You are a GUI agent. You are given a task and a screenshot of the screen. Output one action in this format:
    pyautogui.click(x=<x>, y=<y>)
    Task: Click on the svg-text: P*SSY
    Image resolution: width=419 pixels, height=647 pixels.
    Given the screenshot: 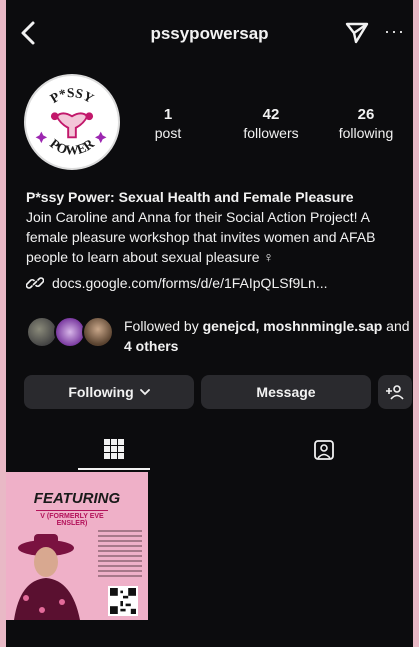 What is the action you would take?
    pyautogui.click(x=71, y=95)
    